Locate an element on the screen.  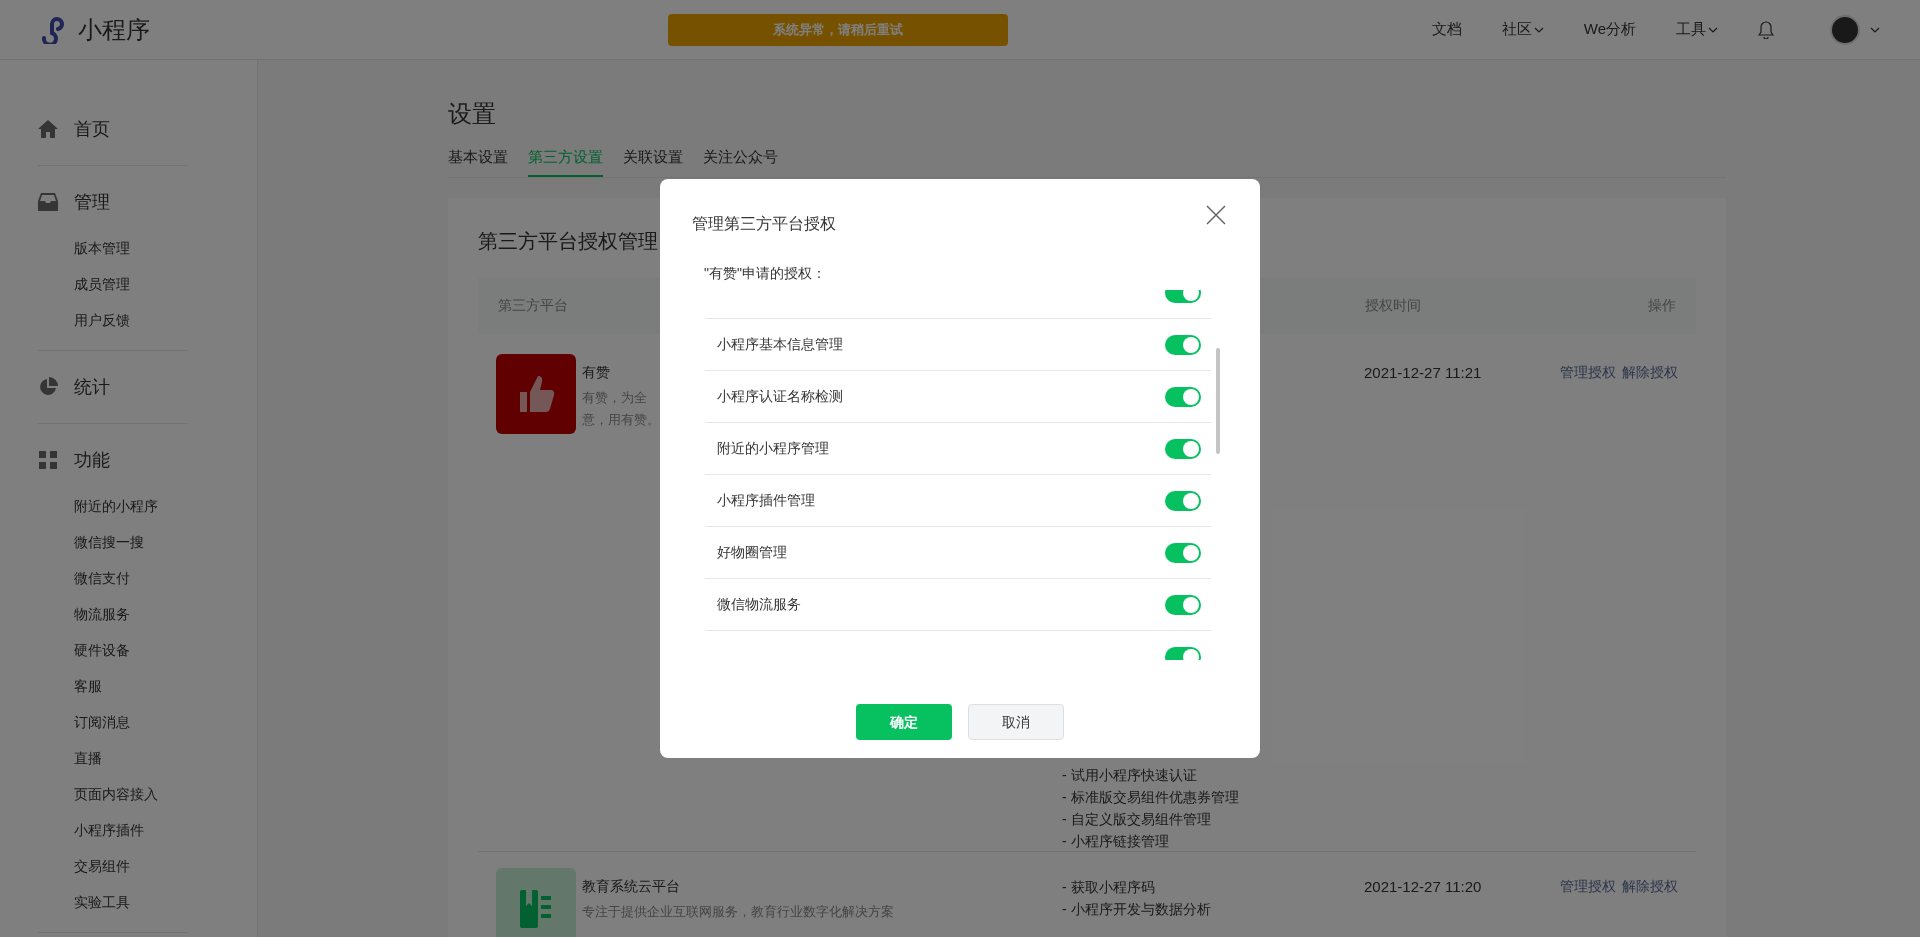
permission-item: - 试用小程序快速认证 is located at coordinates (1129, 775).